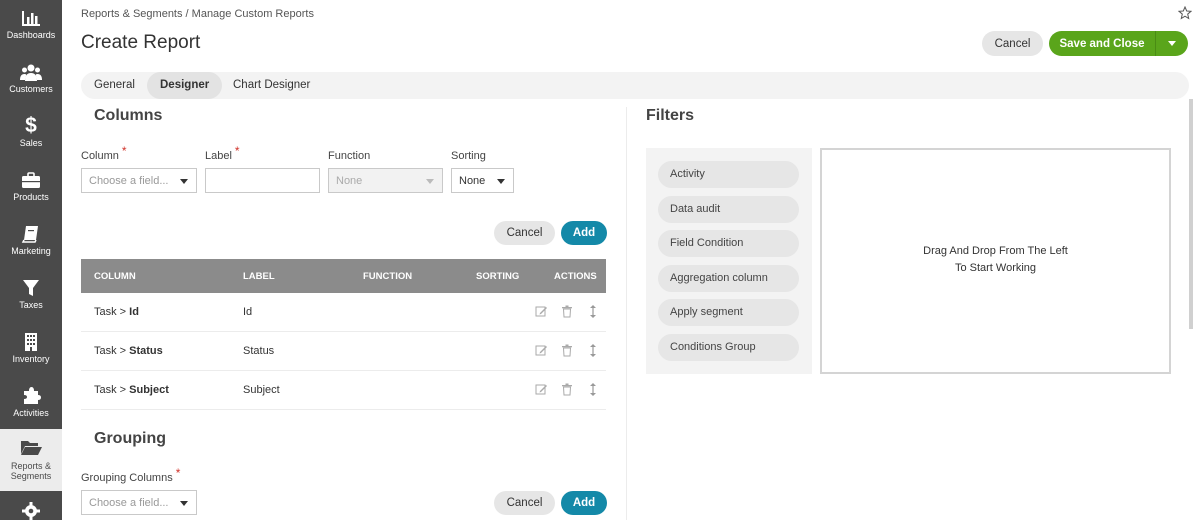 Image resolution: width=1193 pixels, height=521 pixels. What do you see at coordinates (1012, 43) in the screenshot?
I see `cancel-button: Cancel` at bounding box center [1012, 43].